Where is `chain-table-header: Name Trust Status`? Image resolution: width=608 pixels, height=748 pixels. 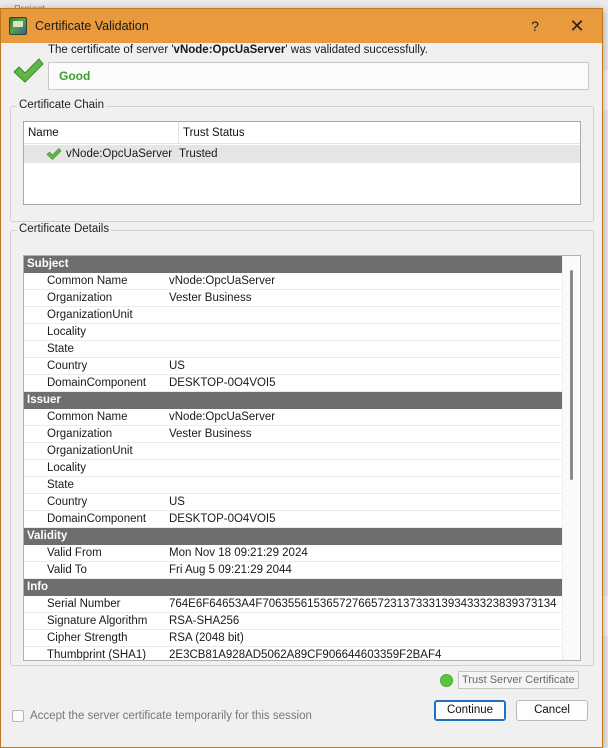
chain-table-header: Name Trust Status is located at coordinates (302, 133).